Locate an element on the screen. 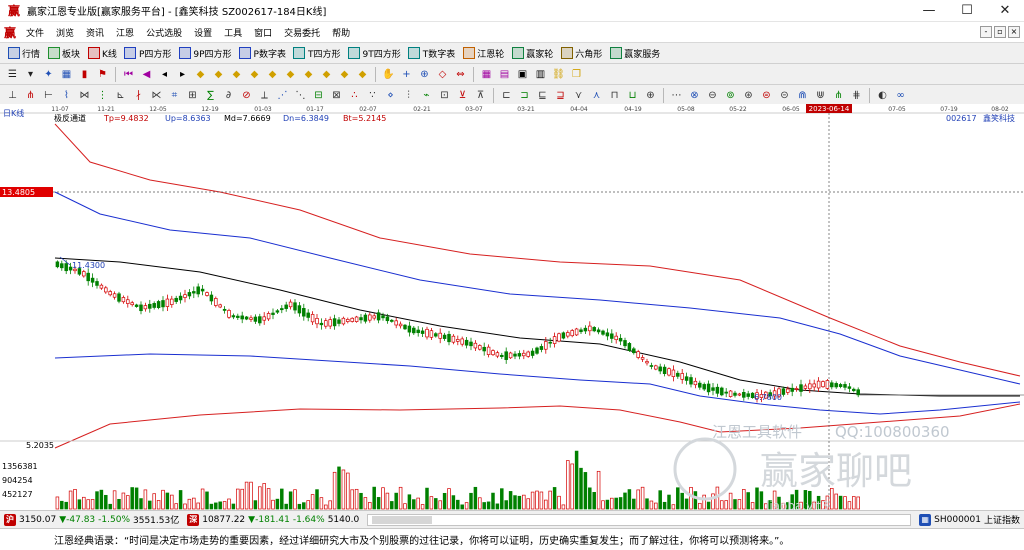 The height and width of the screenshot is (550, 1024). gann-tool-18-icon: ⊠ is located at coordinates (336, 95).